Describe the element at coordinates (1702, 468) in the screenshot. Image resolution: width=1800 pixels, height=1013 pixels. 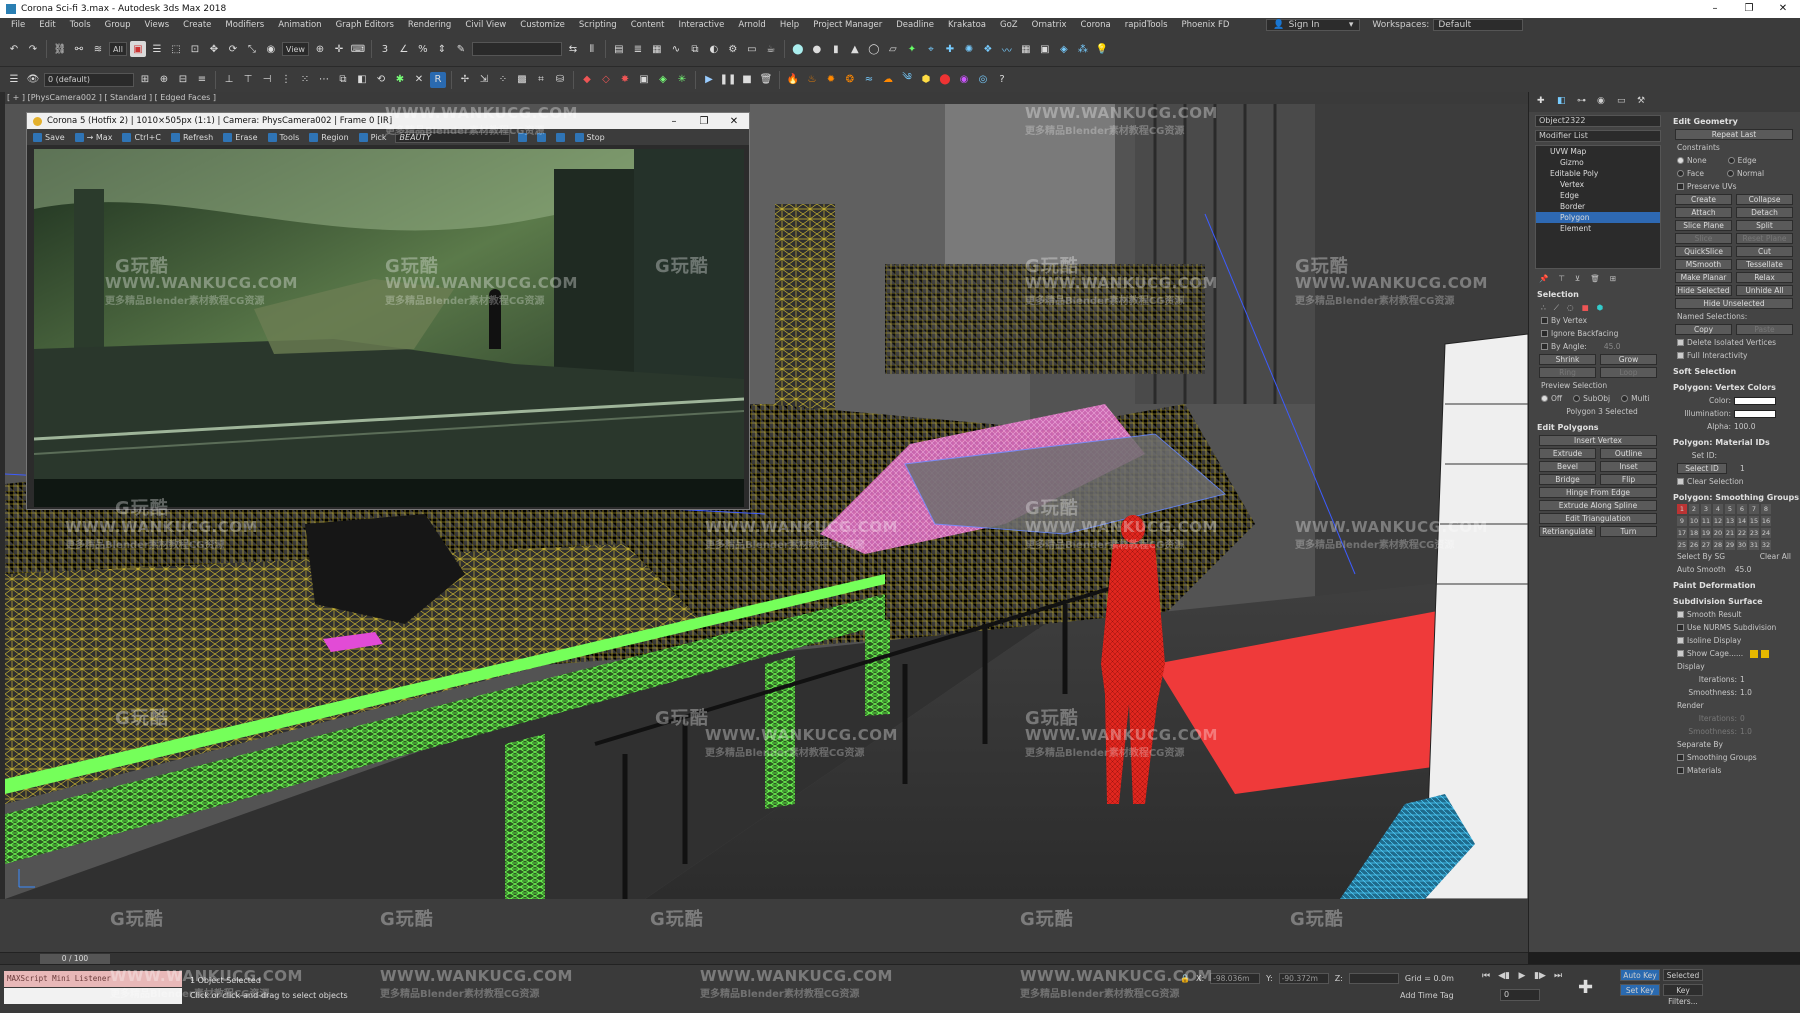
I see `select-id-button: Select ID` at that location.